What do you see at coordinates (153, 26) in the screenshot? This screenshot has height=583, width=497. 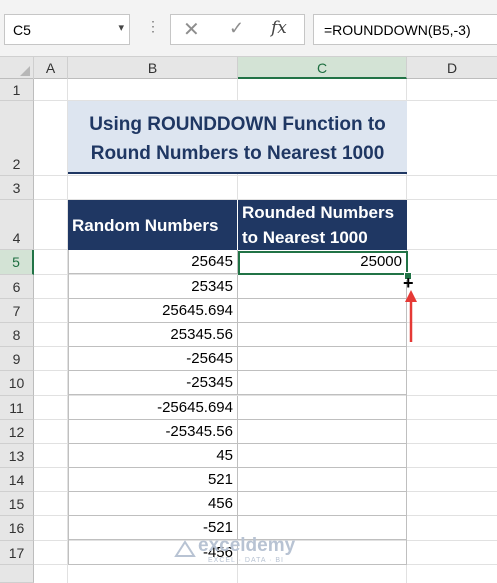 I see `more-options-icon: ⋮` at bounding box center [153, 26].